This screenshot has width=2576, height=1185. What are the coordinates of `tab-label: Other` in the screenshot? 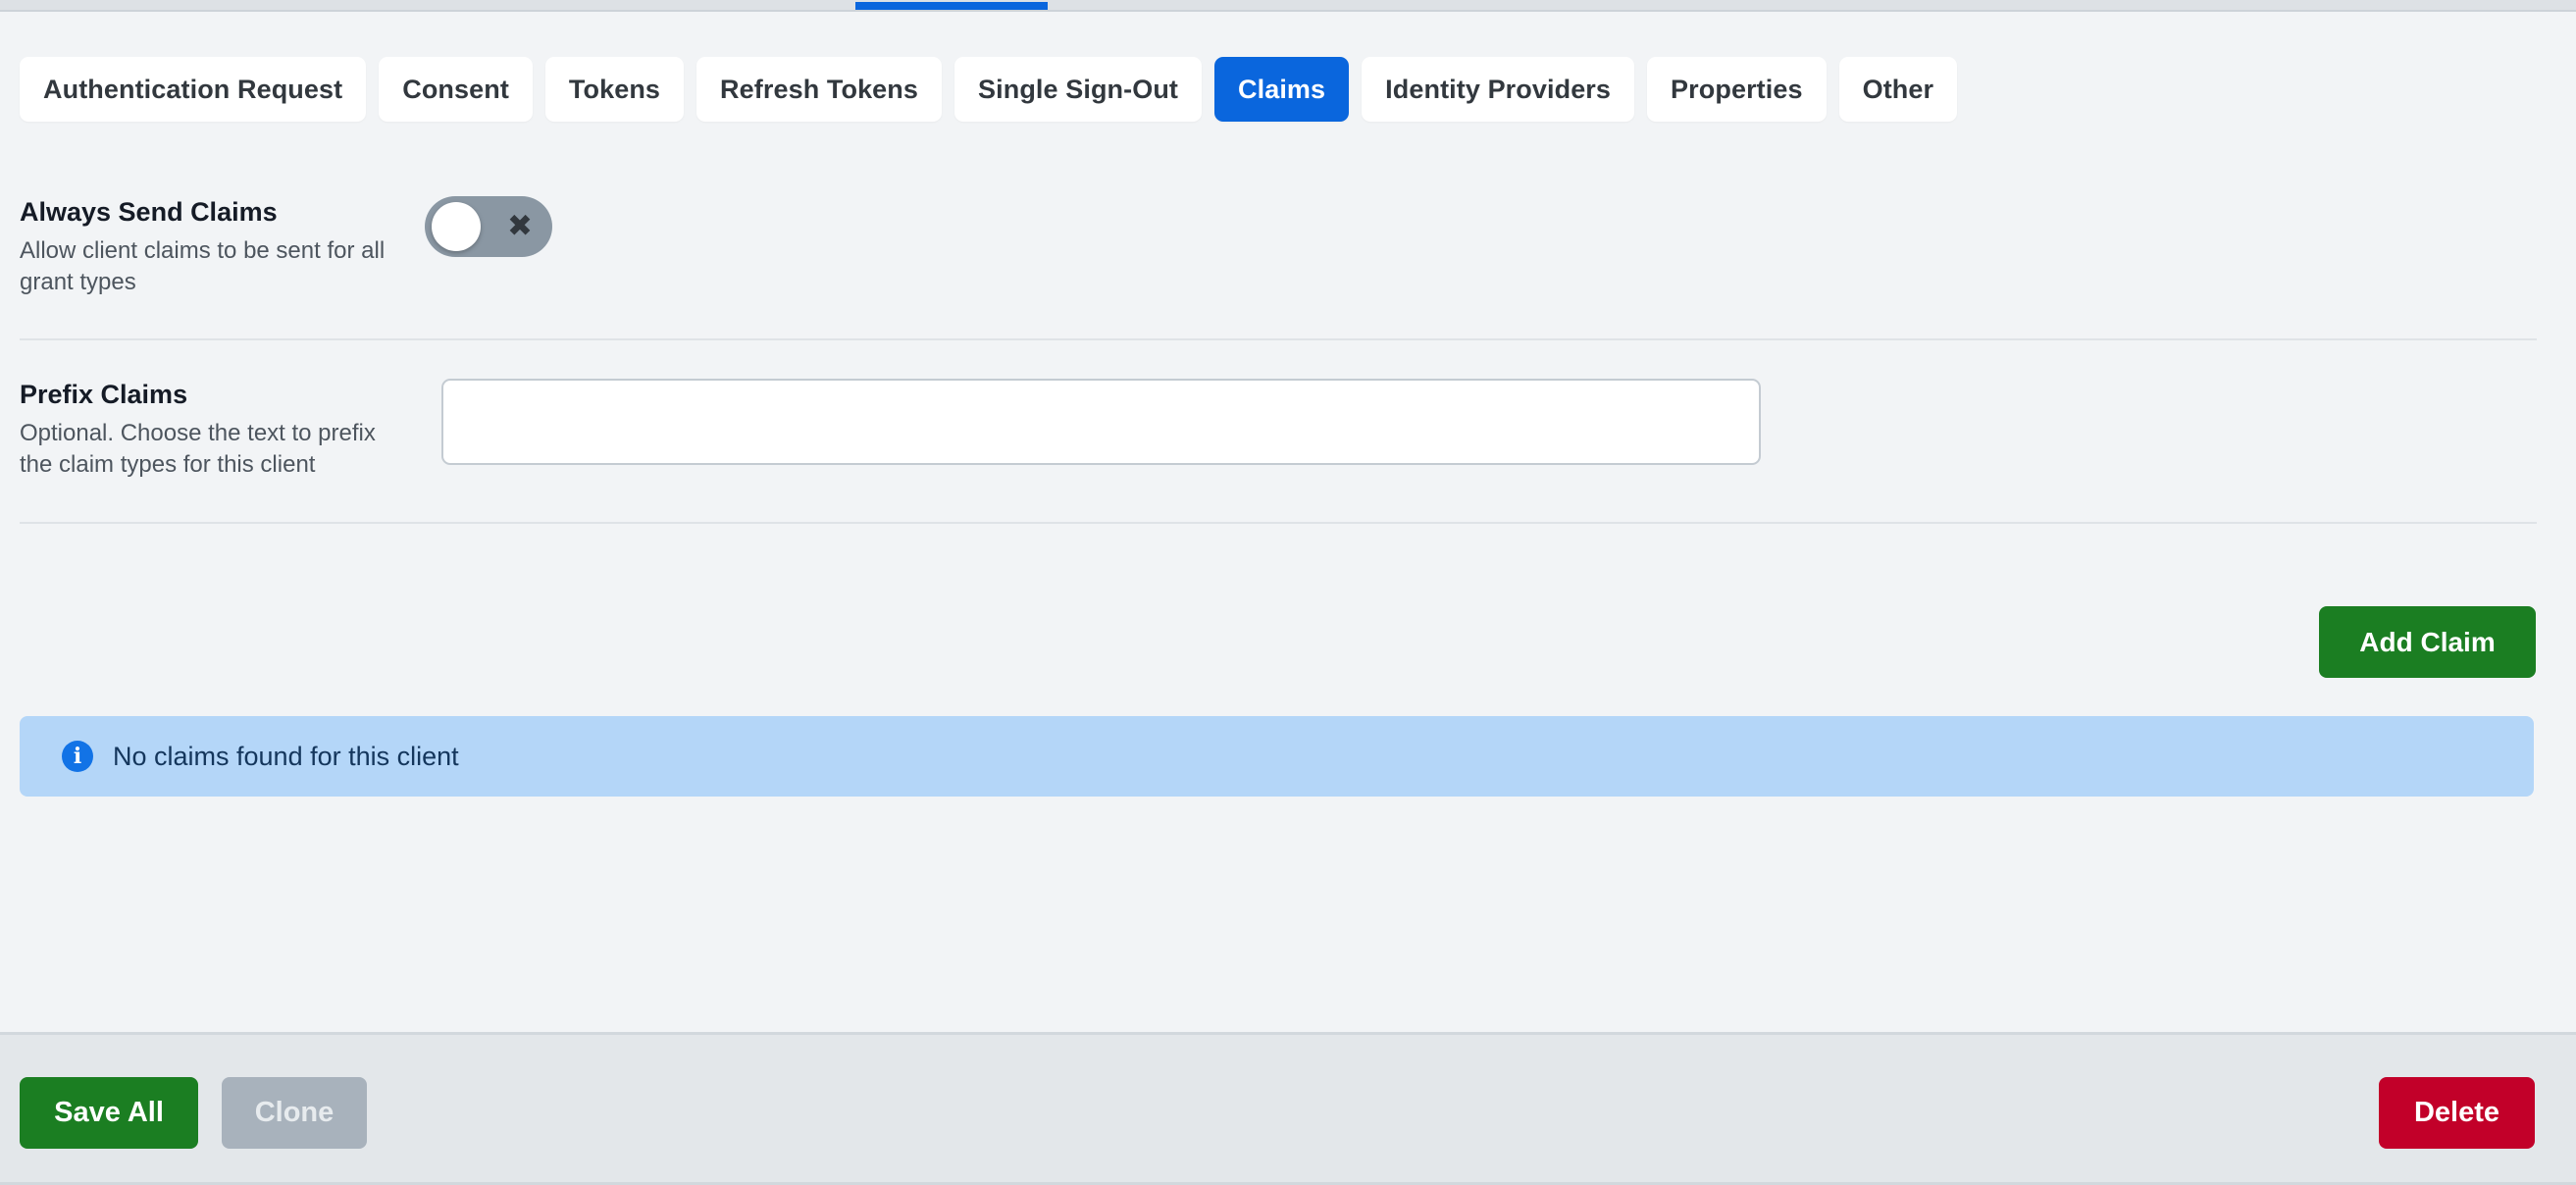 It's located at (1898, 89).